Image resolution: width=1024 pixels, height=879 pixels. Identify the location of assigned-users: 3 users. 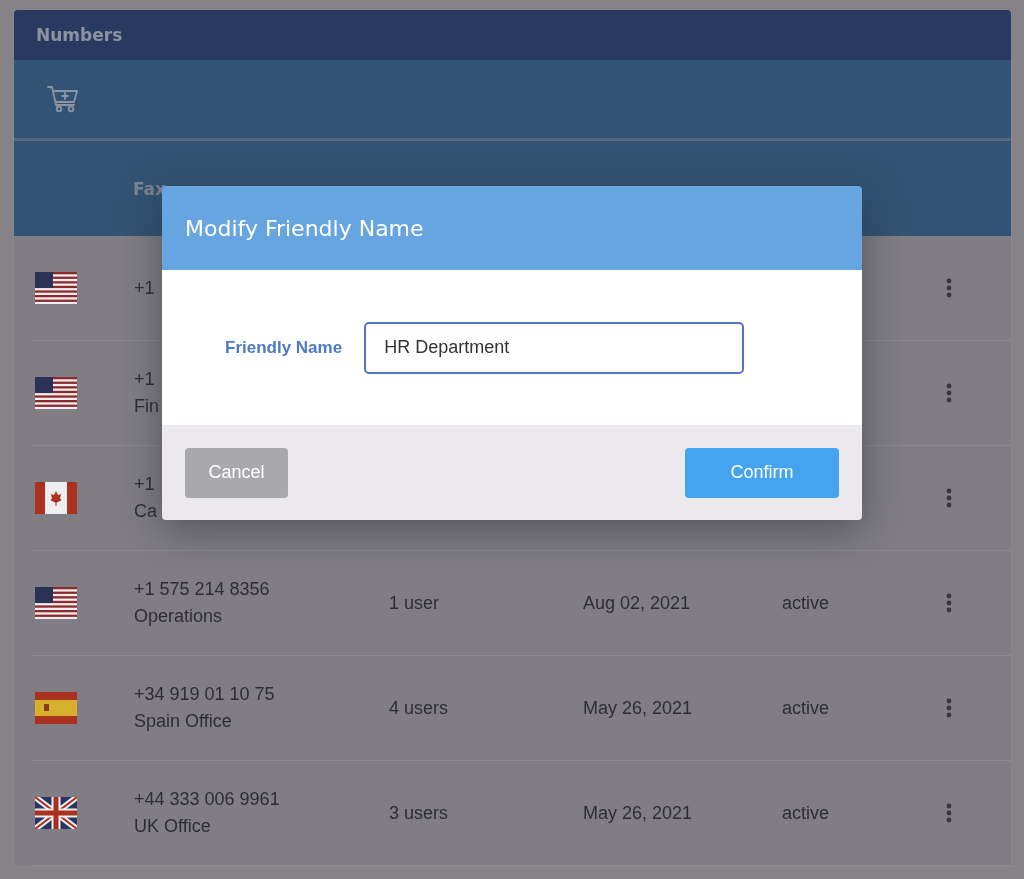
(419, 812).